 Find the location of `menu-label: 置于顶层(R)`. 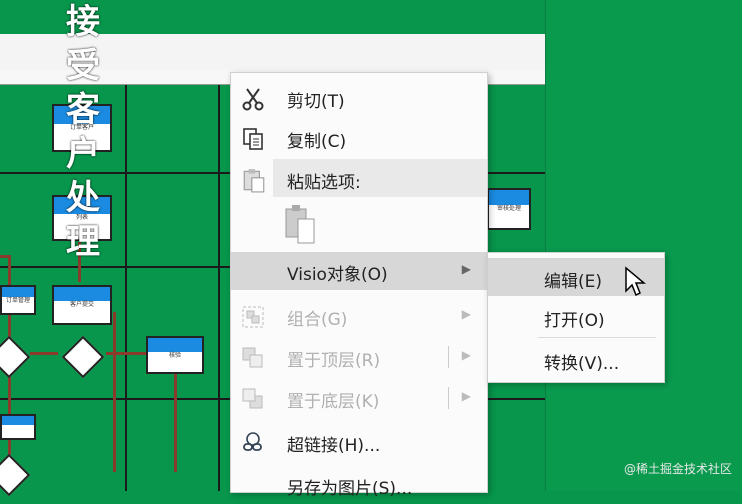

menu-label: 置于顶层(R) is located at coordinates (334, 361).